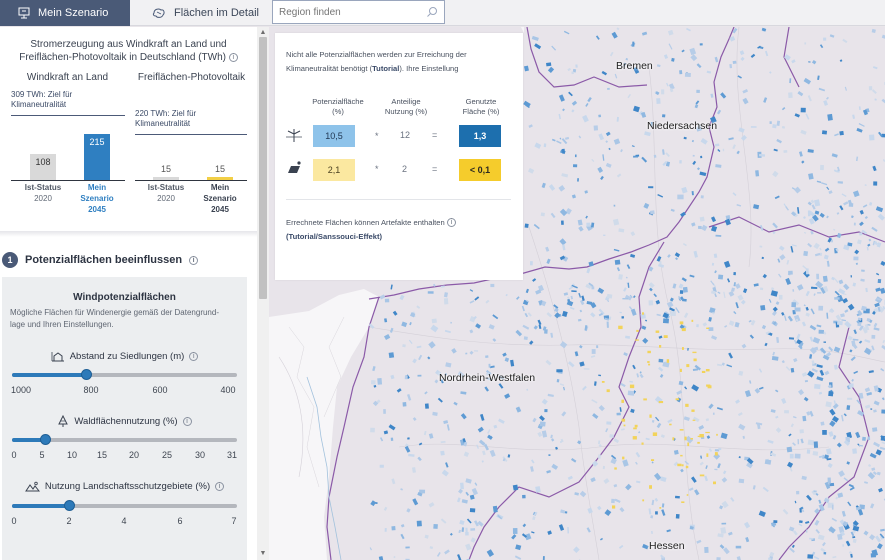 The width and height of the screenshot is (885, 560). Describe the element at coordinates (263, 33) in the screenshot. I see `scroll-up-icon: ▲` at that location.